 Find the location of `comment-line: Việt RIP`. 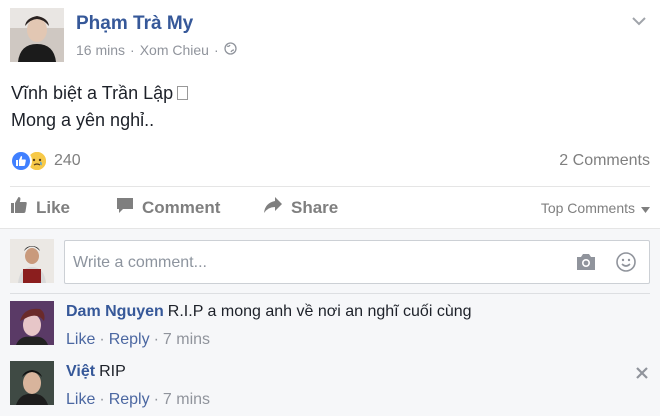

comment-line: Việt RIP is located at coordinates (96, 372).